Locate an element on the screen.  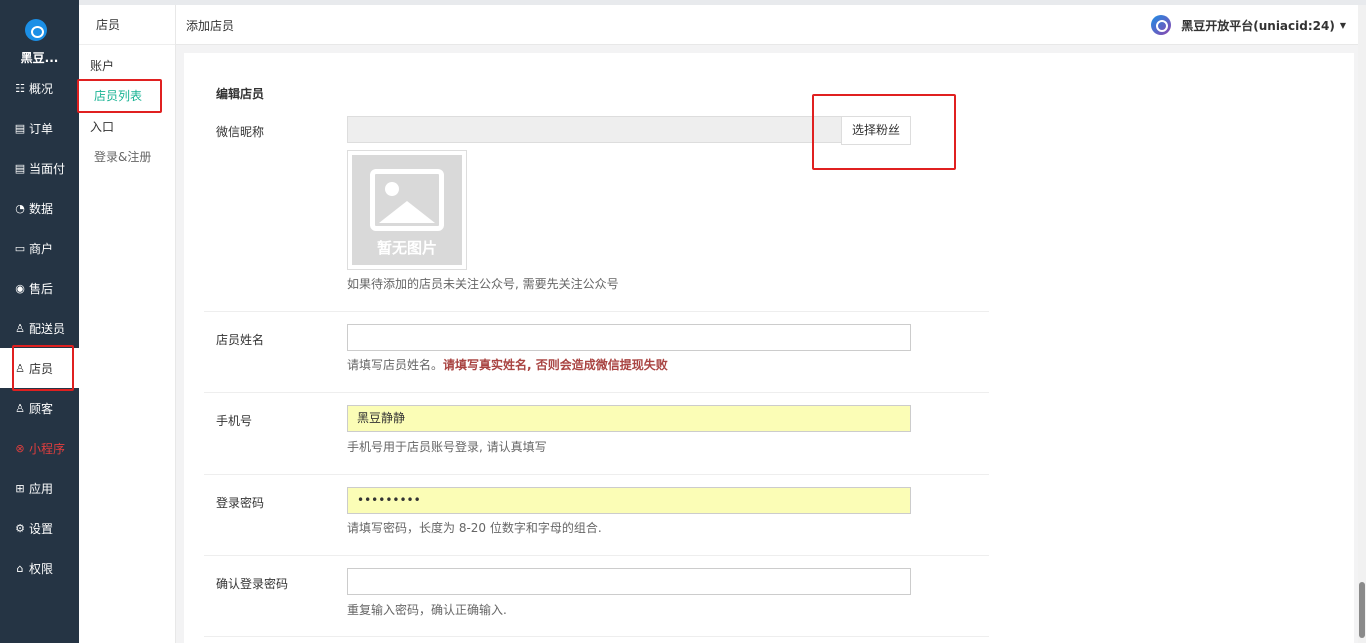
phone-label: 手机号 is located at coordinates (234, 421).